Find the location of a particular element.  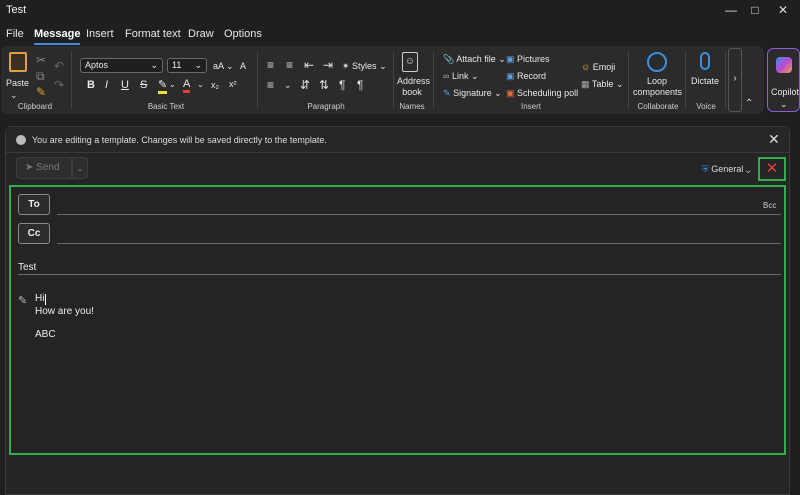

title-bar: Test — □ ✕ is located at coordinates (400, 11).